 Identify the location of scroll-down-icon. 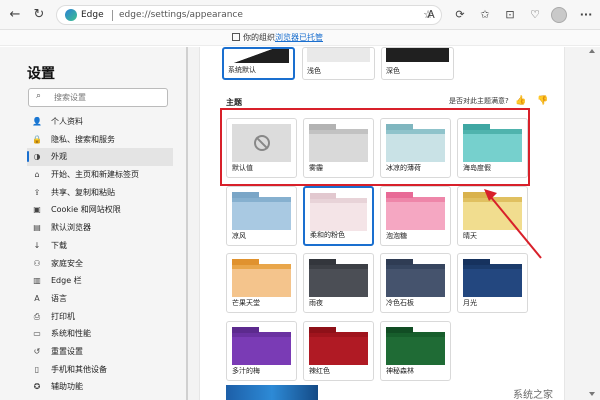
(592, 394).